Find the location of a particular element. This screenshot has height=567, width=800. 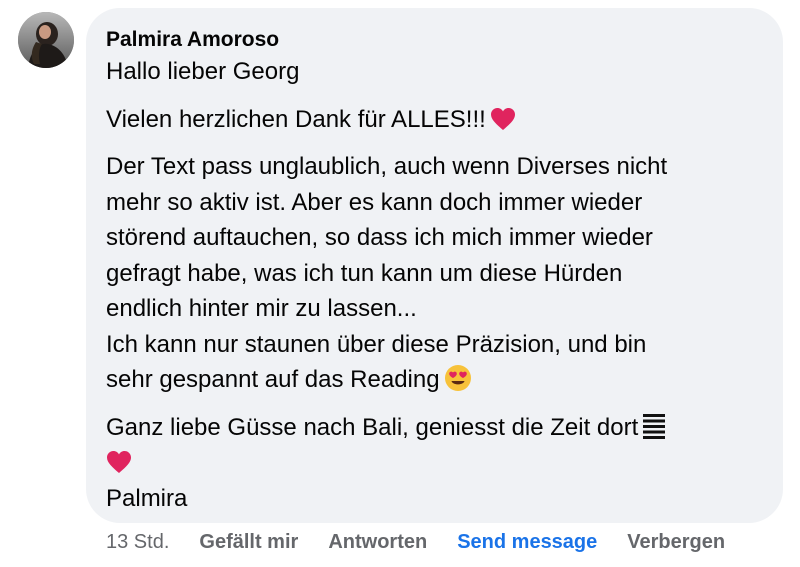

like-button: Gefällt mir is located at coordinates (248, 542).